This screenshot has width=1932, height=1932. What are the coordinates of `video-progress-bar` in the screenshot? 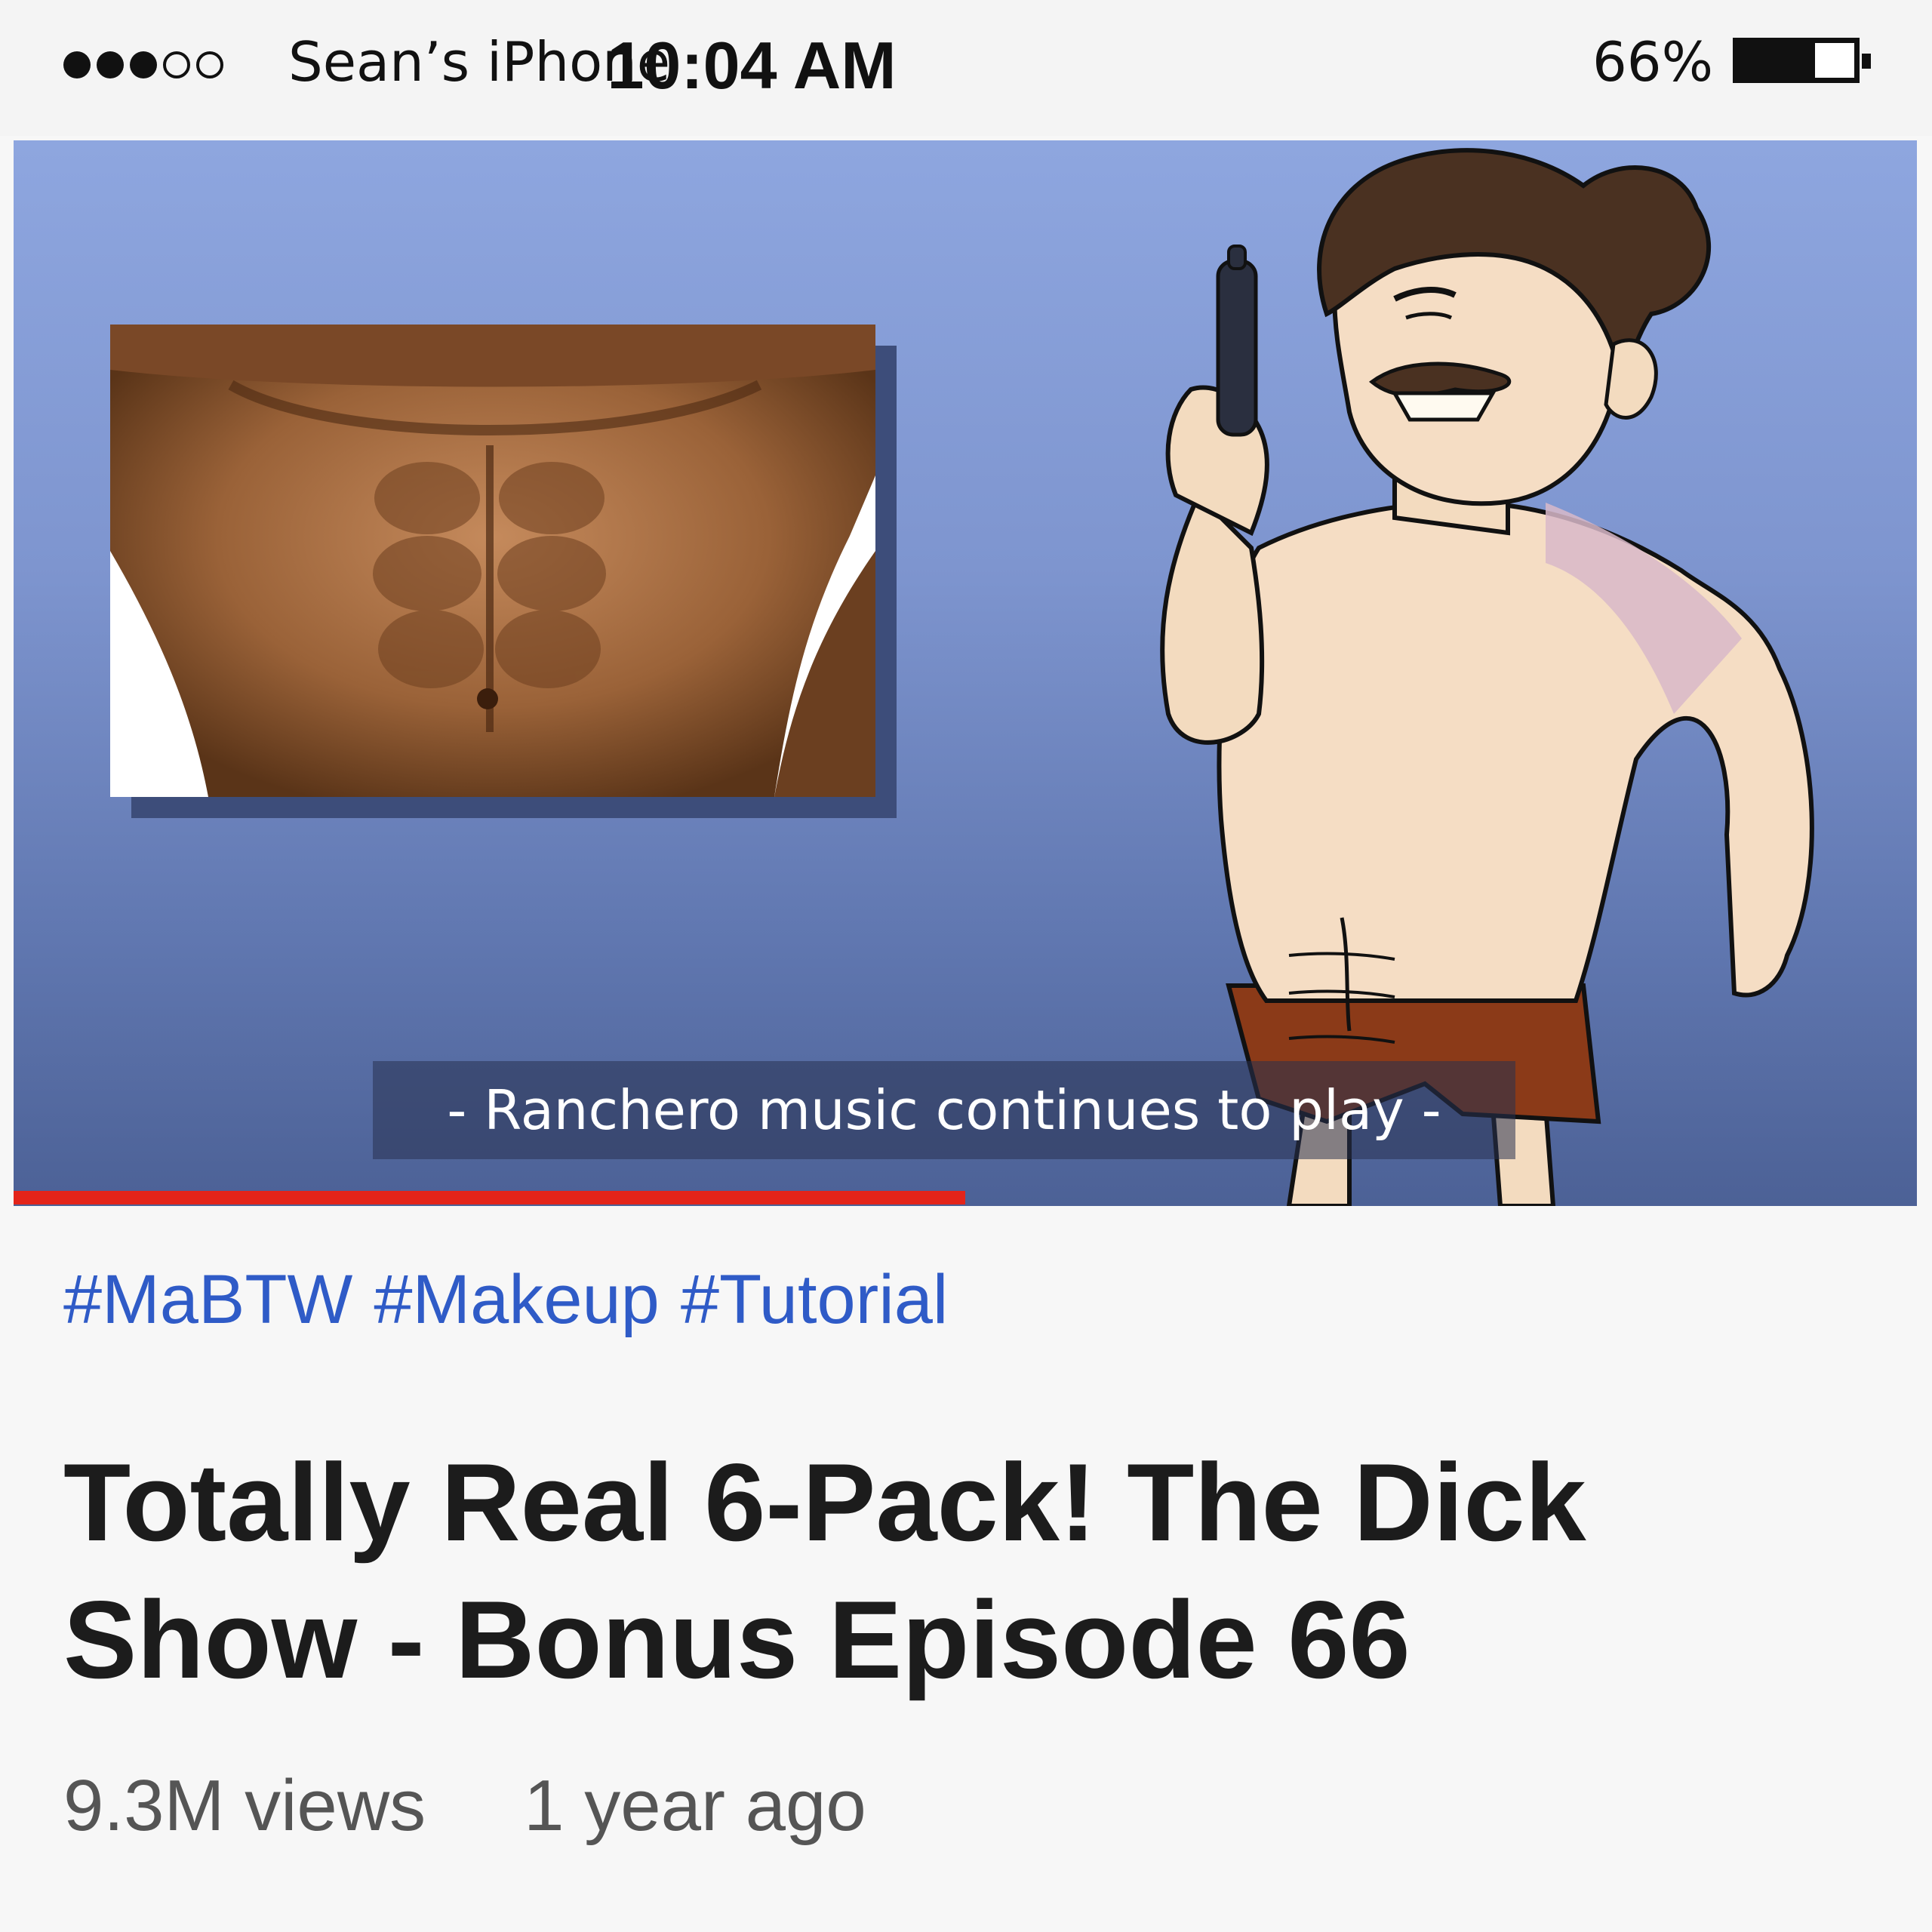 It's located at (965, 1197).